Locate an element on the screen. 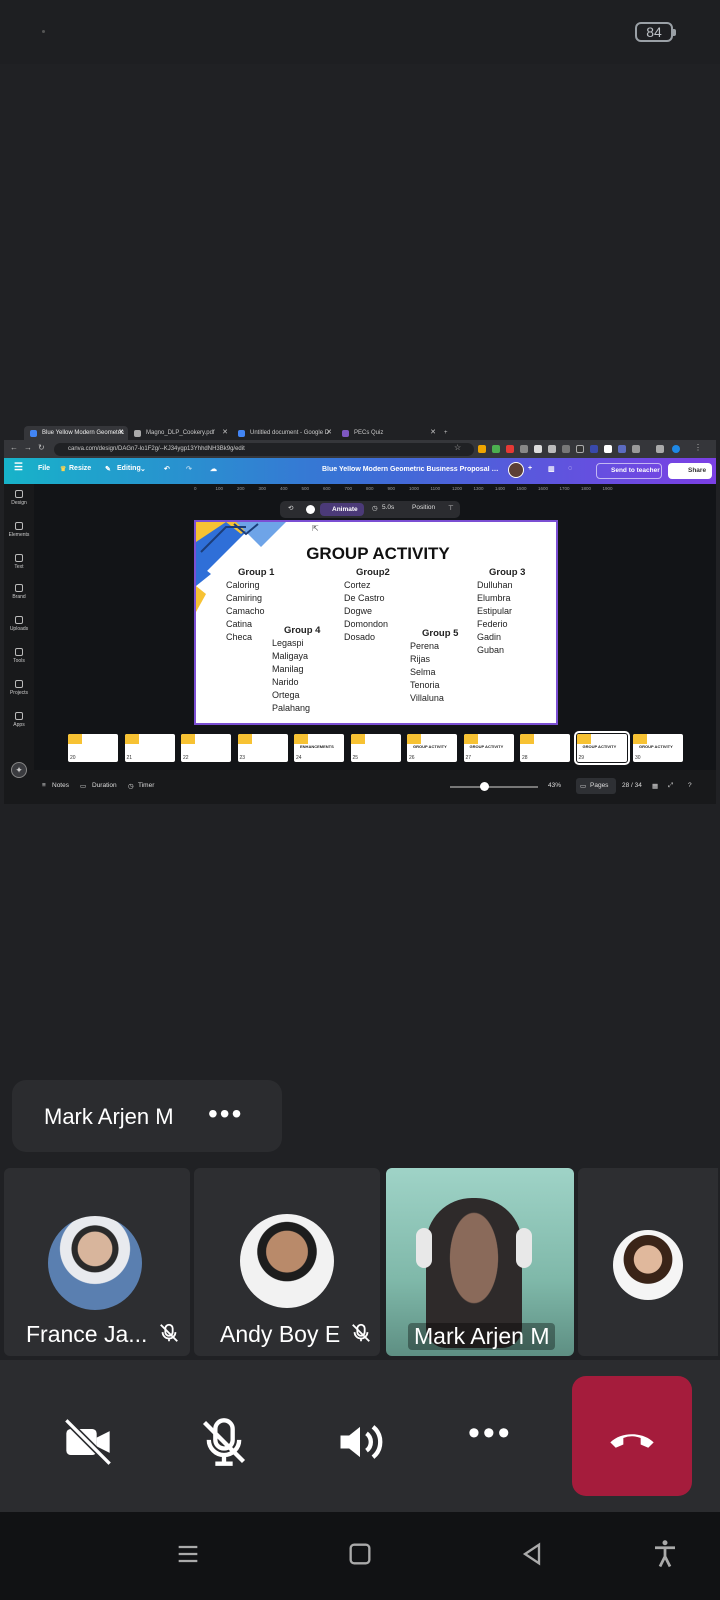  end-call-button is located at coordinates (632, 1436).